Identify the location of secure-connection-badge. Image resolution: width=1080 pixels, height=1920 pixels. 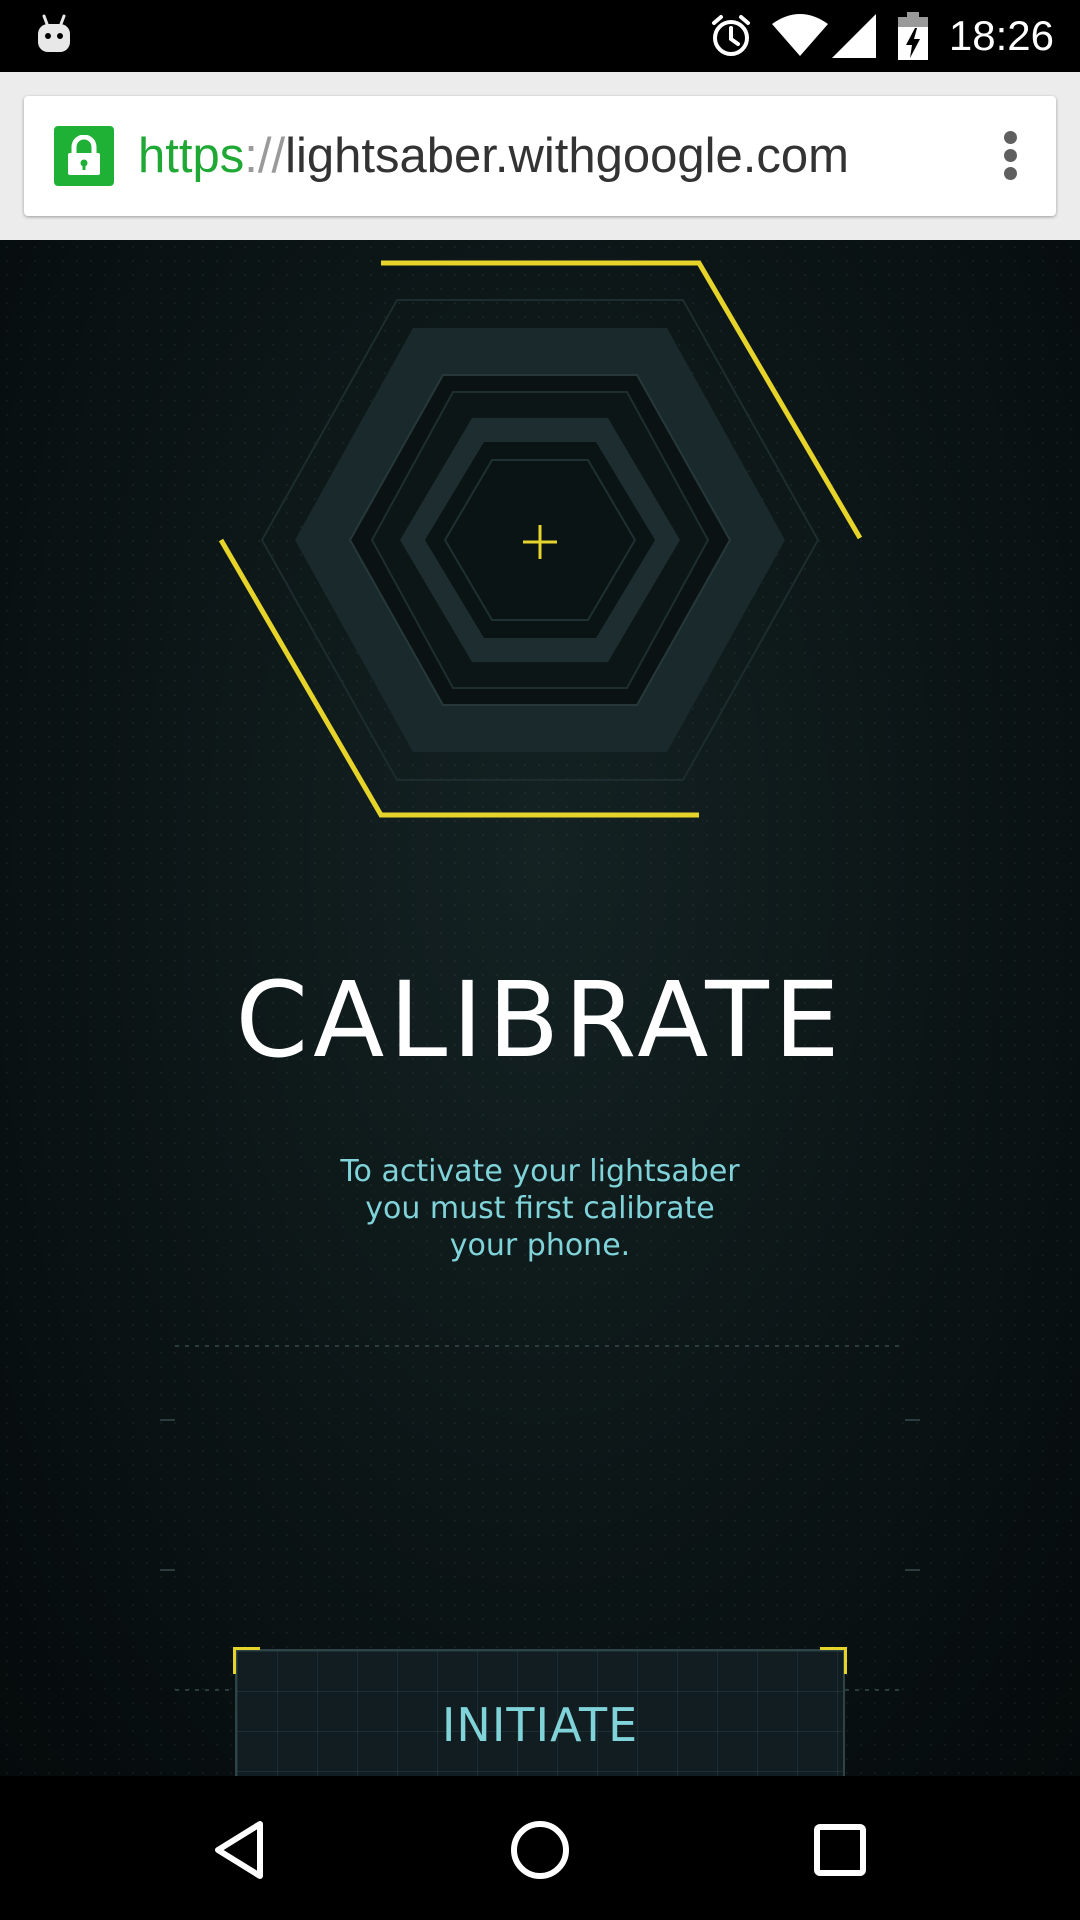
(84, 156).